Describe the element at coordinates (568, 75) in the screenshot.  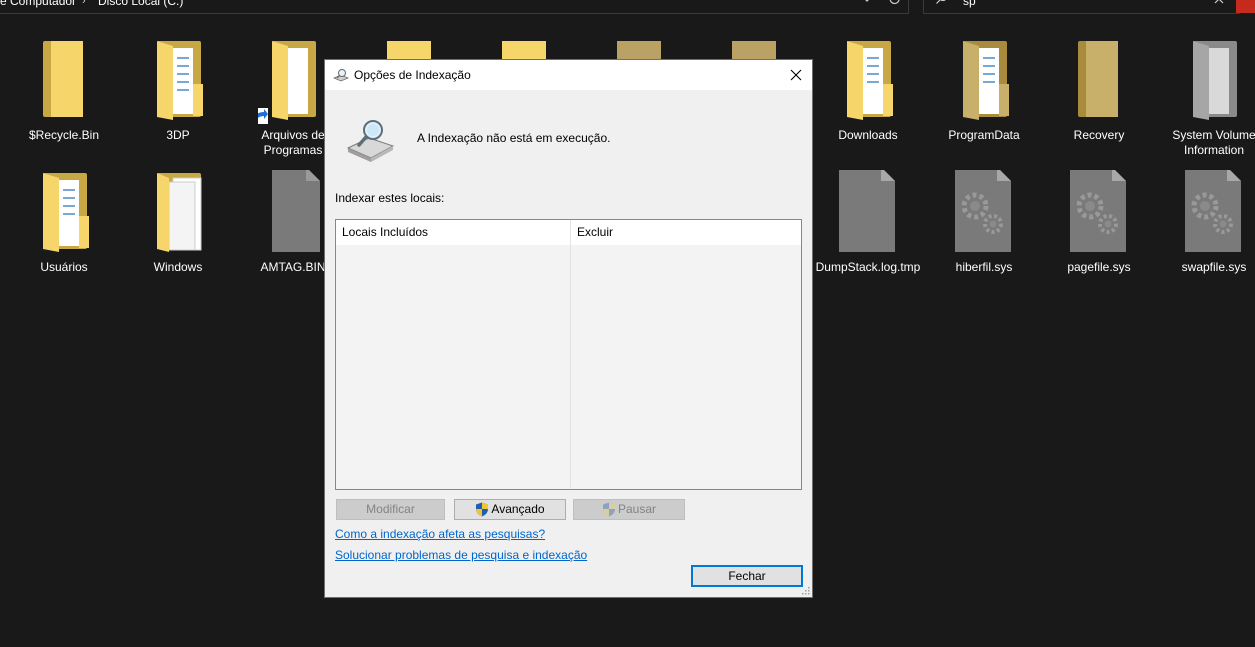
I see `dialog-titlebar: Opções de Indexação` at that location.